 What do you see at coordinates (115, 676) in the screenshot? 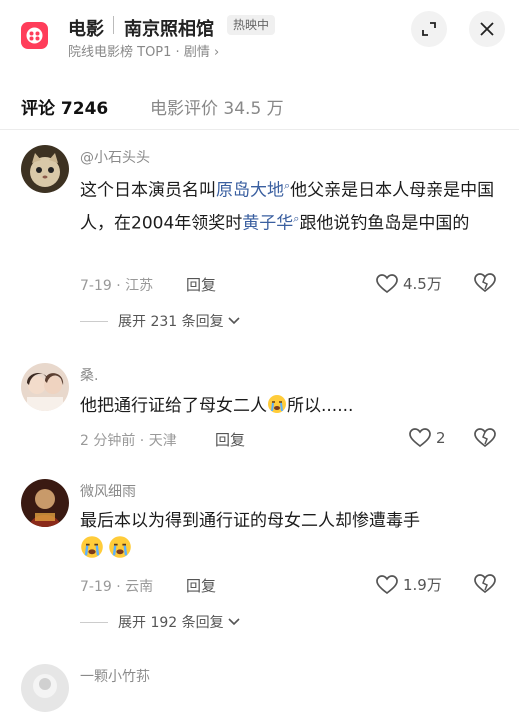
I see `comment-username: 一颗小竹荪` at bounding box center [115, 676].